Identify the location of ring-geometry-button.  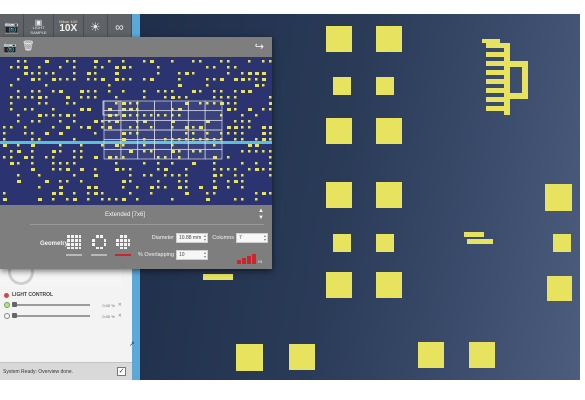
(99, 242).